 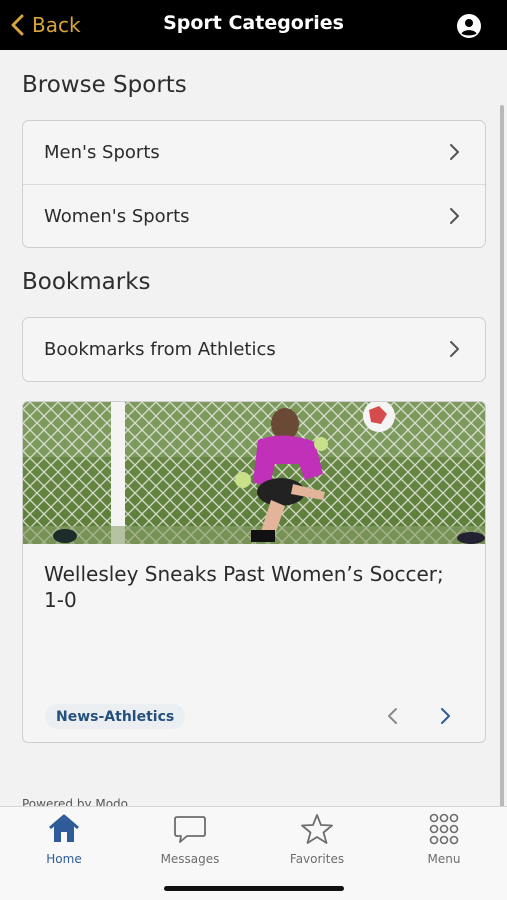 I want to click on user-circle-icon, so click(x=469, y=26).